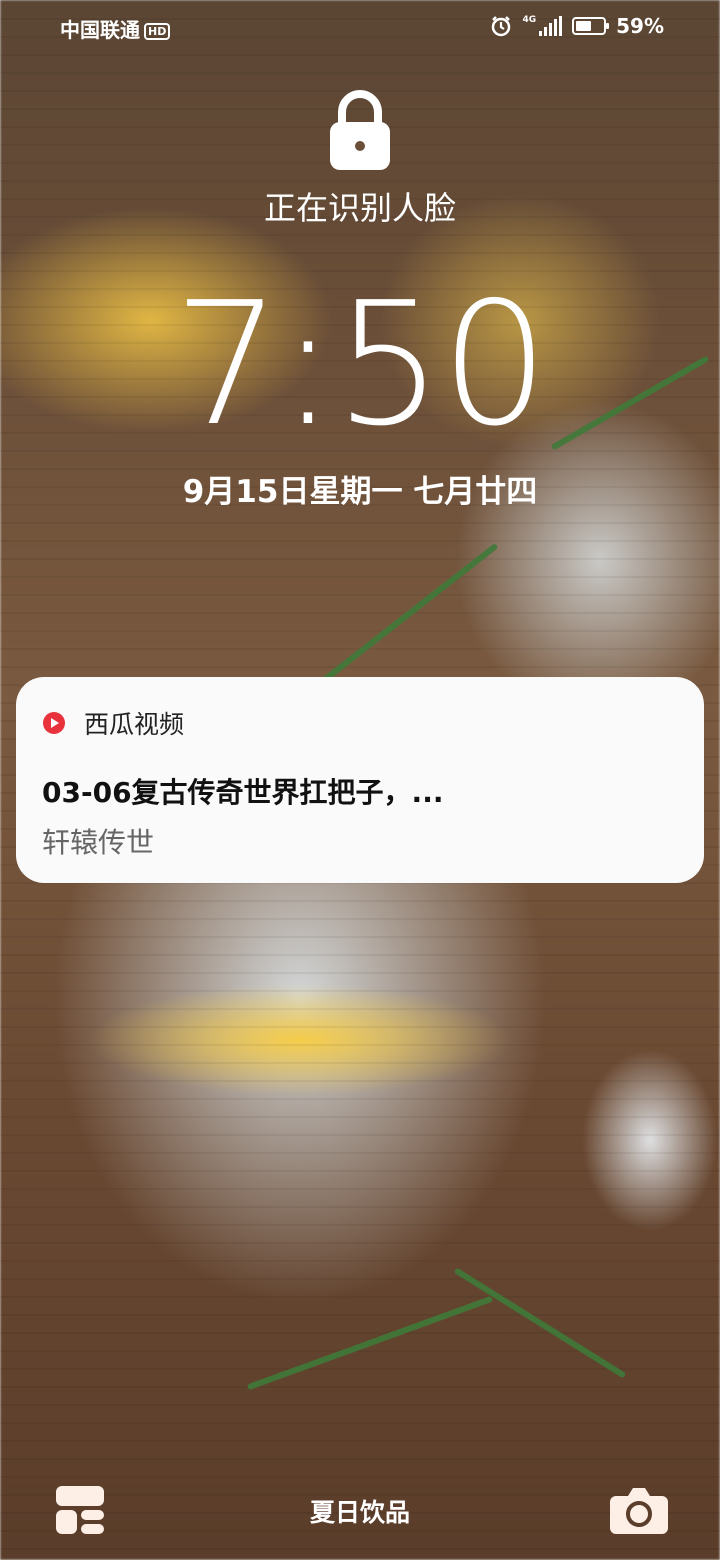 This screenshot has height=1560, width=720. I want to click on status-bar: 中国联通 HD 4G 59%, so click(360, 28).